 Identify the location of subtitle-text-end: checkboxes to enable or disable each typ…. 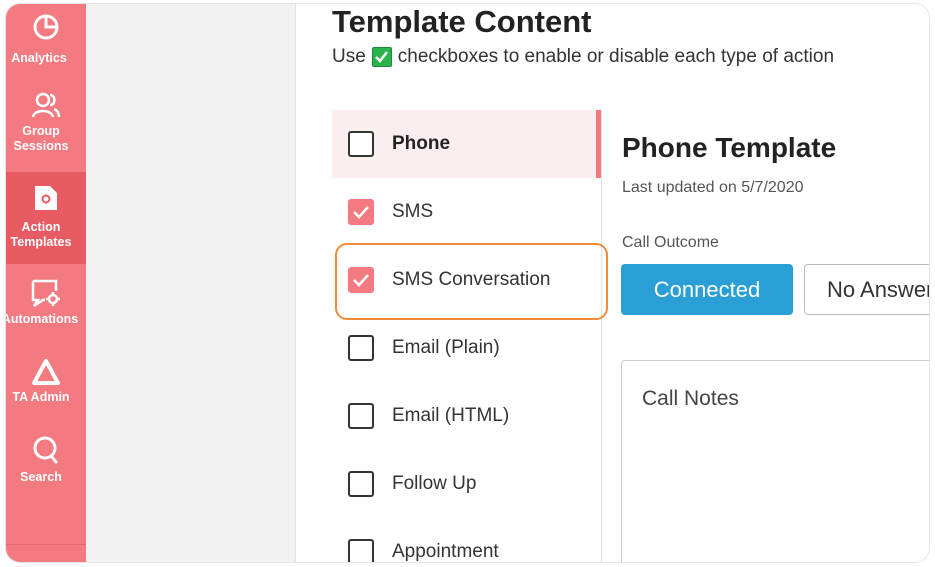
(616, 56).